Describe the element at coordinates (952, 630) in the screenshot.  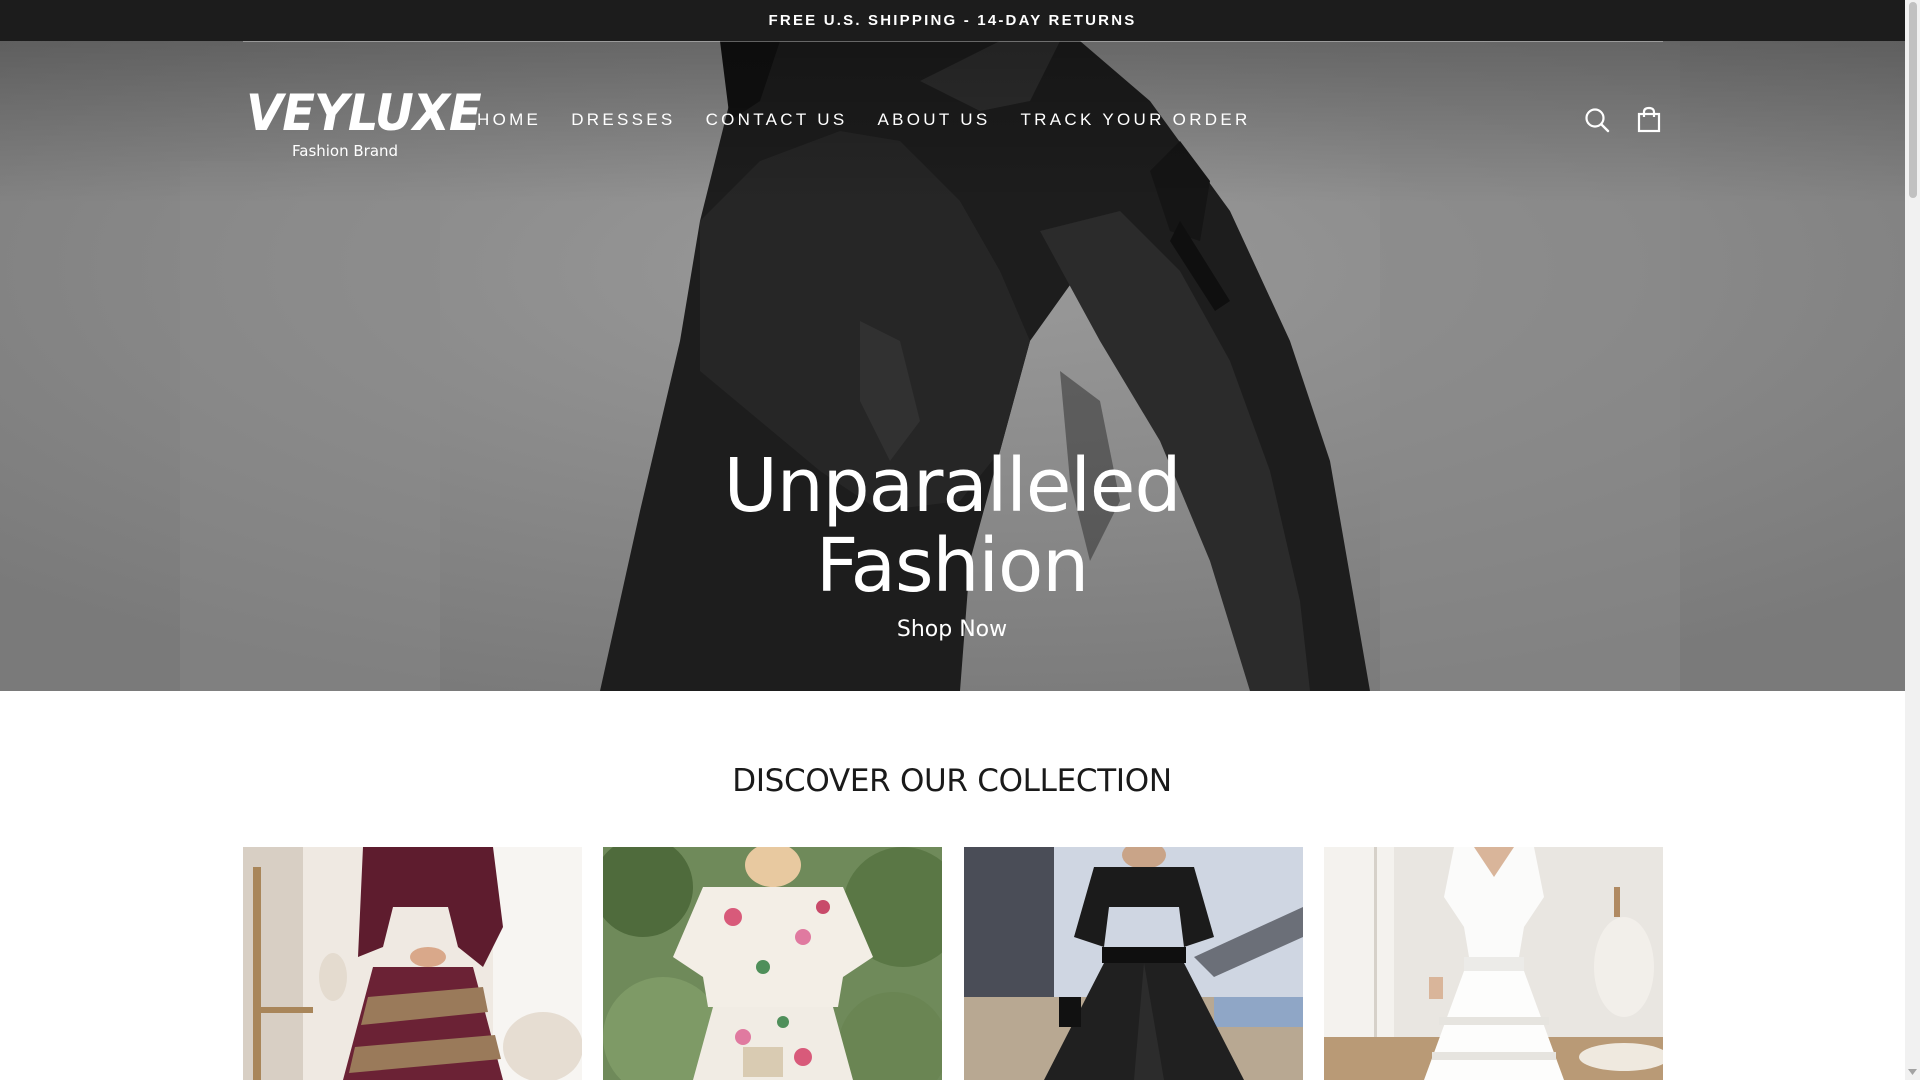
I see `shop-now-link: Shop Now` at that location.